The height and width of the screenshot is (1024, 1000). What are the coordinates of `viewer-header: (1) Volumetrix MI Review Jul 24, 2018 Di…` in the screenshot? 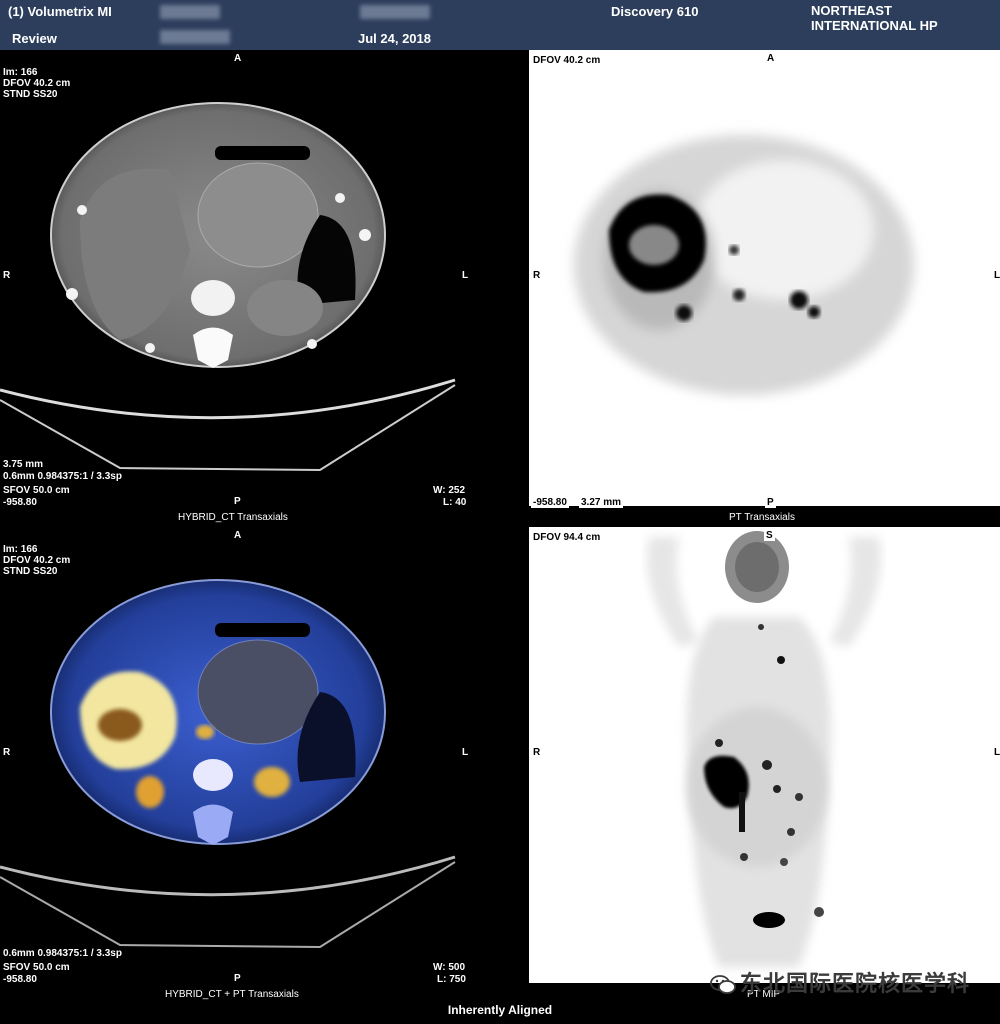 It's located at (500, 25).